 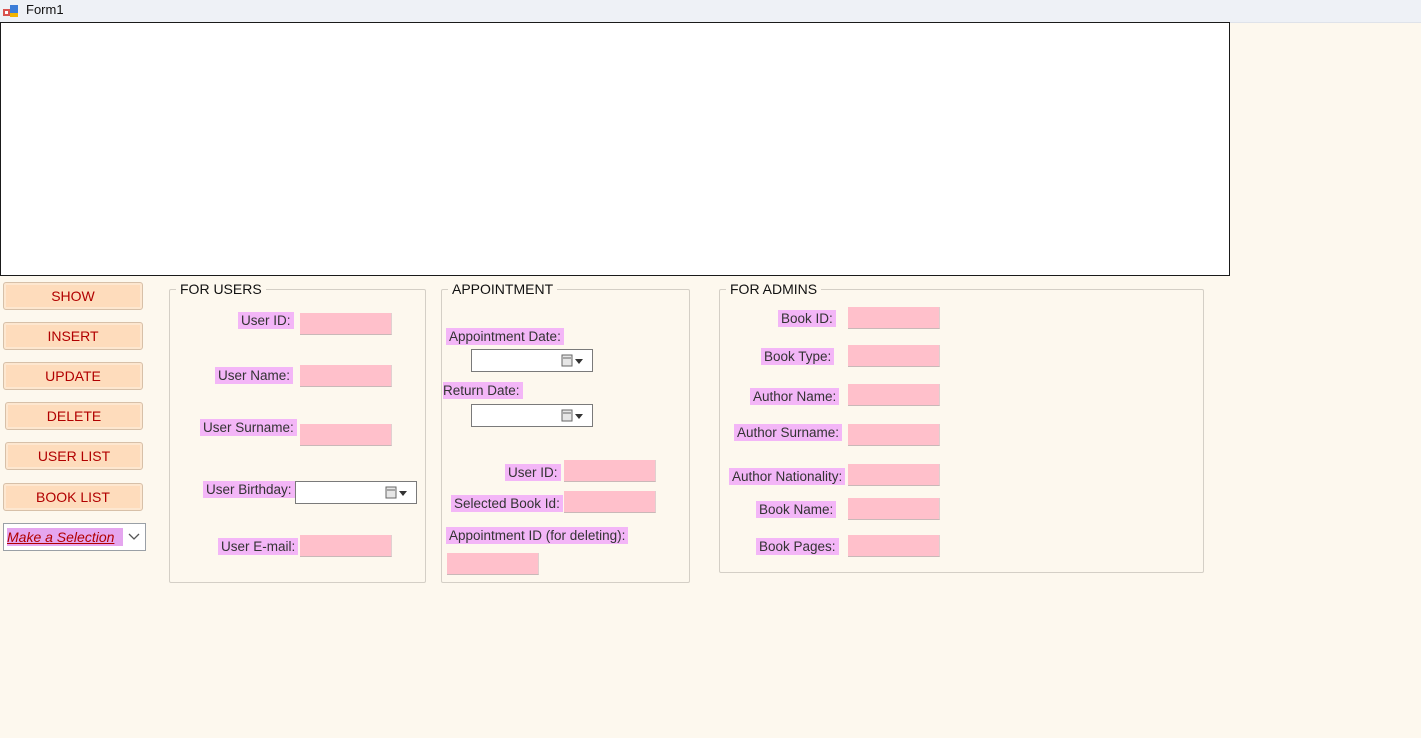 What do you see at coordinates (73, 296) in the screenshot?
I see `show-button: SHOW` at bounding box center [73, 296].